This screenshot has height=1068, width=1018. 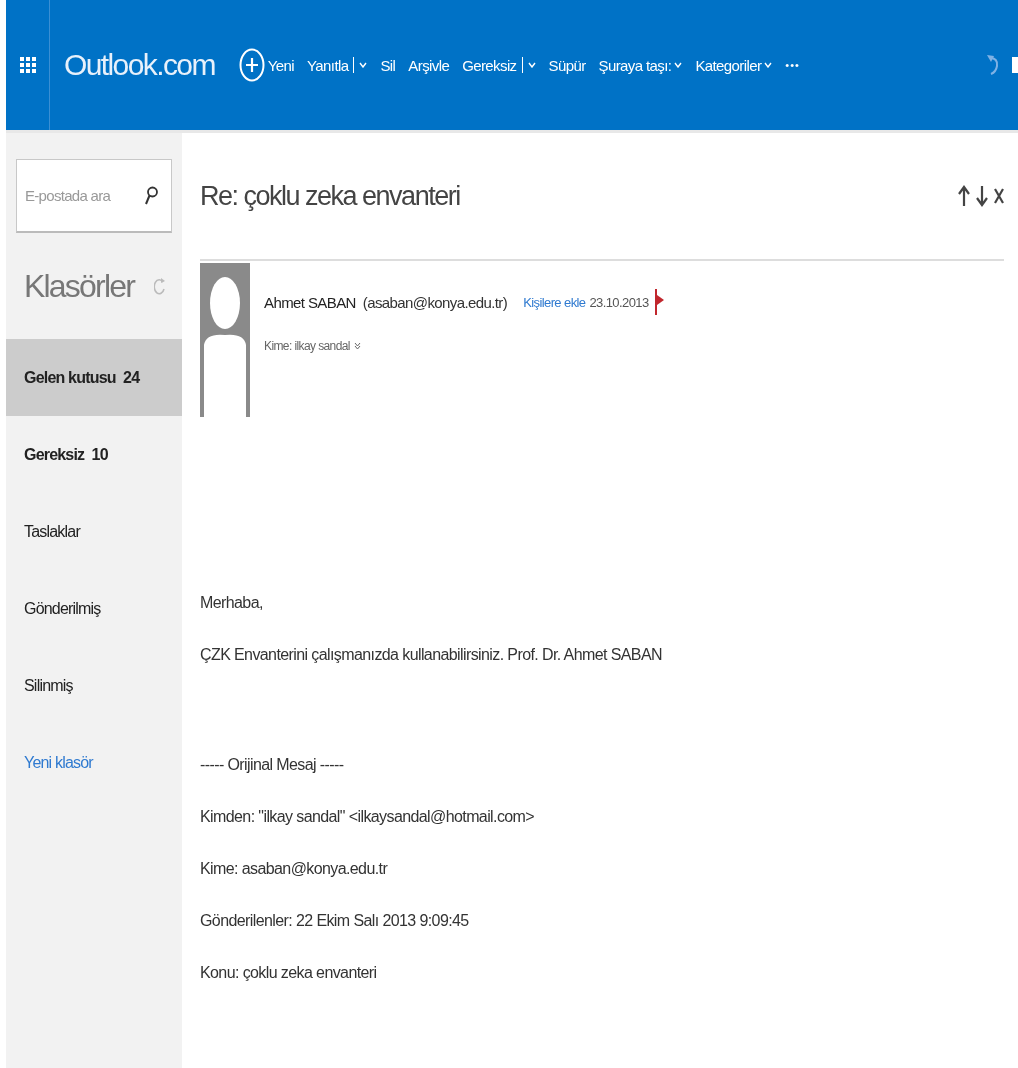 I want to click on message-subject: Re: çoklu zeka envanteri, so click(x=330, y=196).